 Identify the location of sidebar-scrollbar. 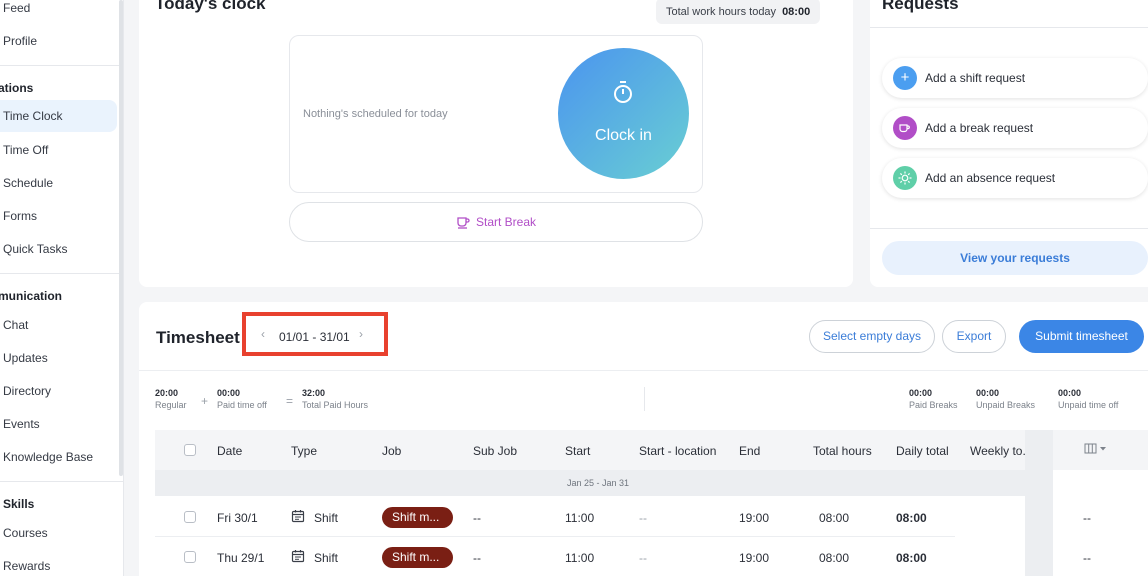
(121, 238).